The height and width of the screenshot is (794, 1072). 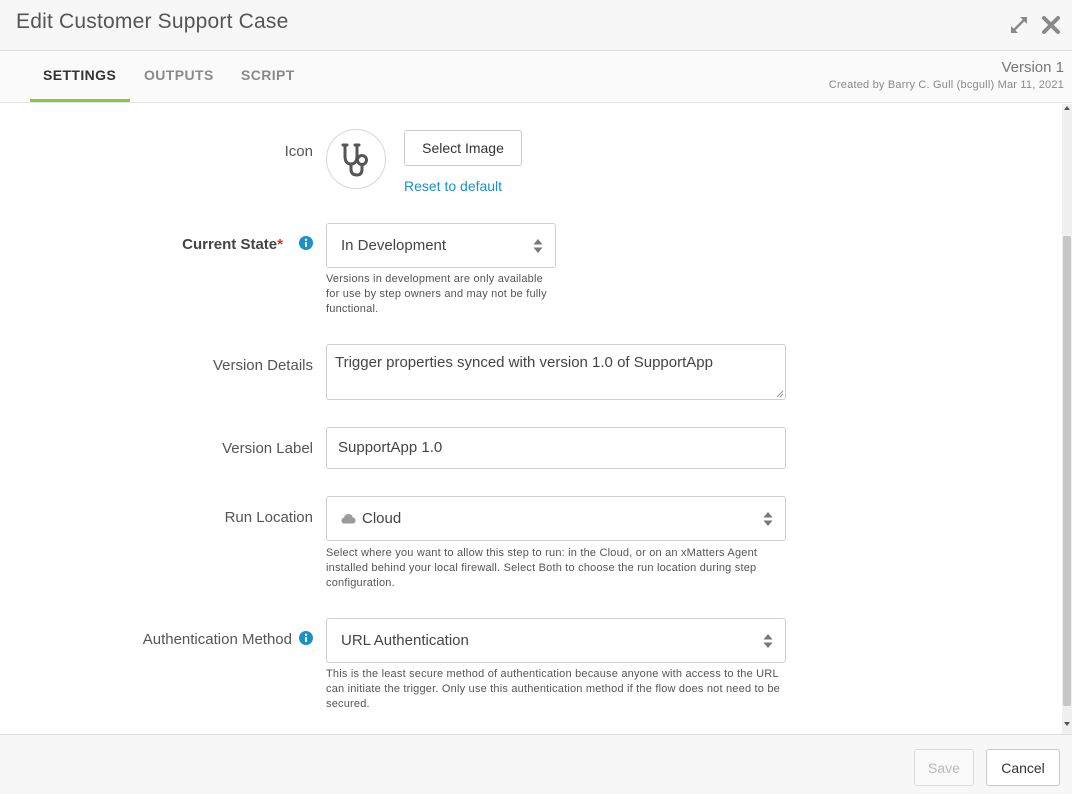 What do you see at coordinates (382, 518) in the screenshot?
I see `run-location-value: Cloud` at bounding box center [382, 518].